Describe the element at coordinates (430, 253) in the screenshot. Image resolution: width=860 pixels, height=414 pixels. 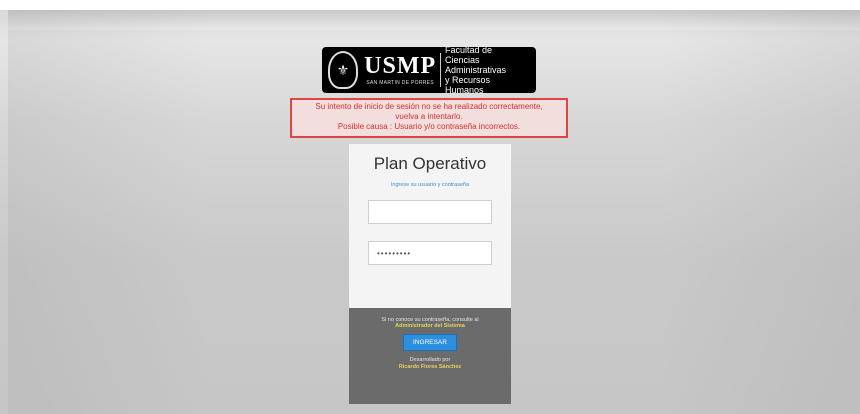
I see `password-input` at that location.